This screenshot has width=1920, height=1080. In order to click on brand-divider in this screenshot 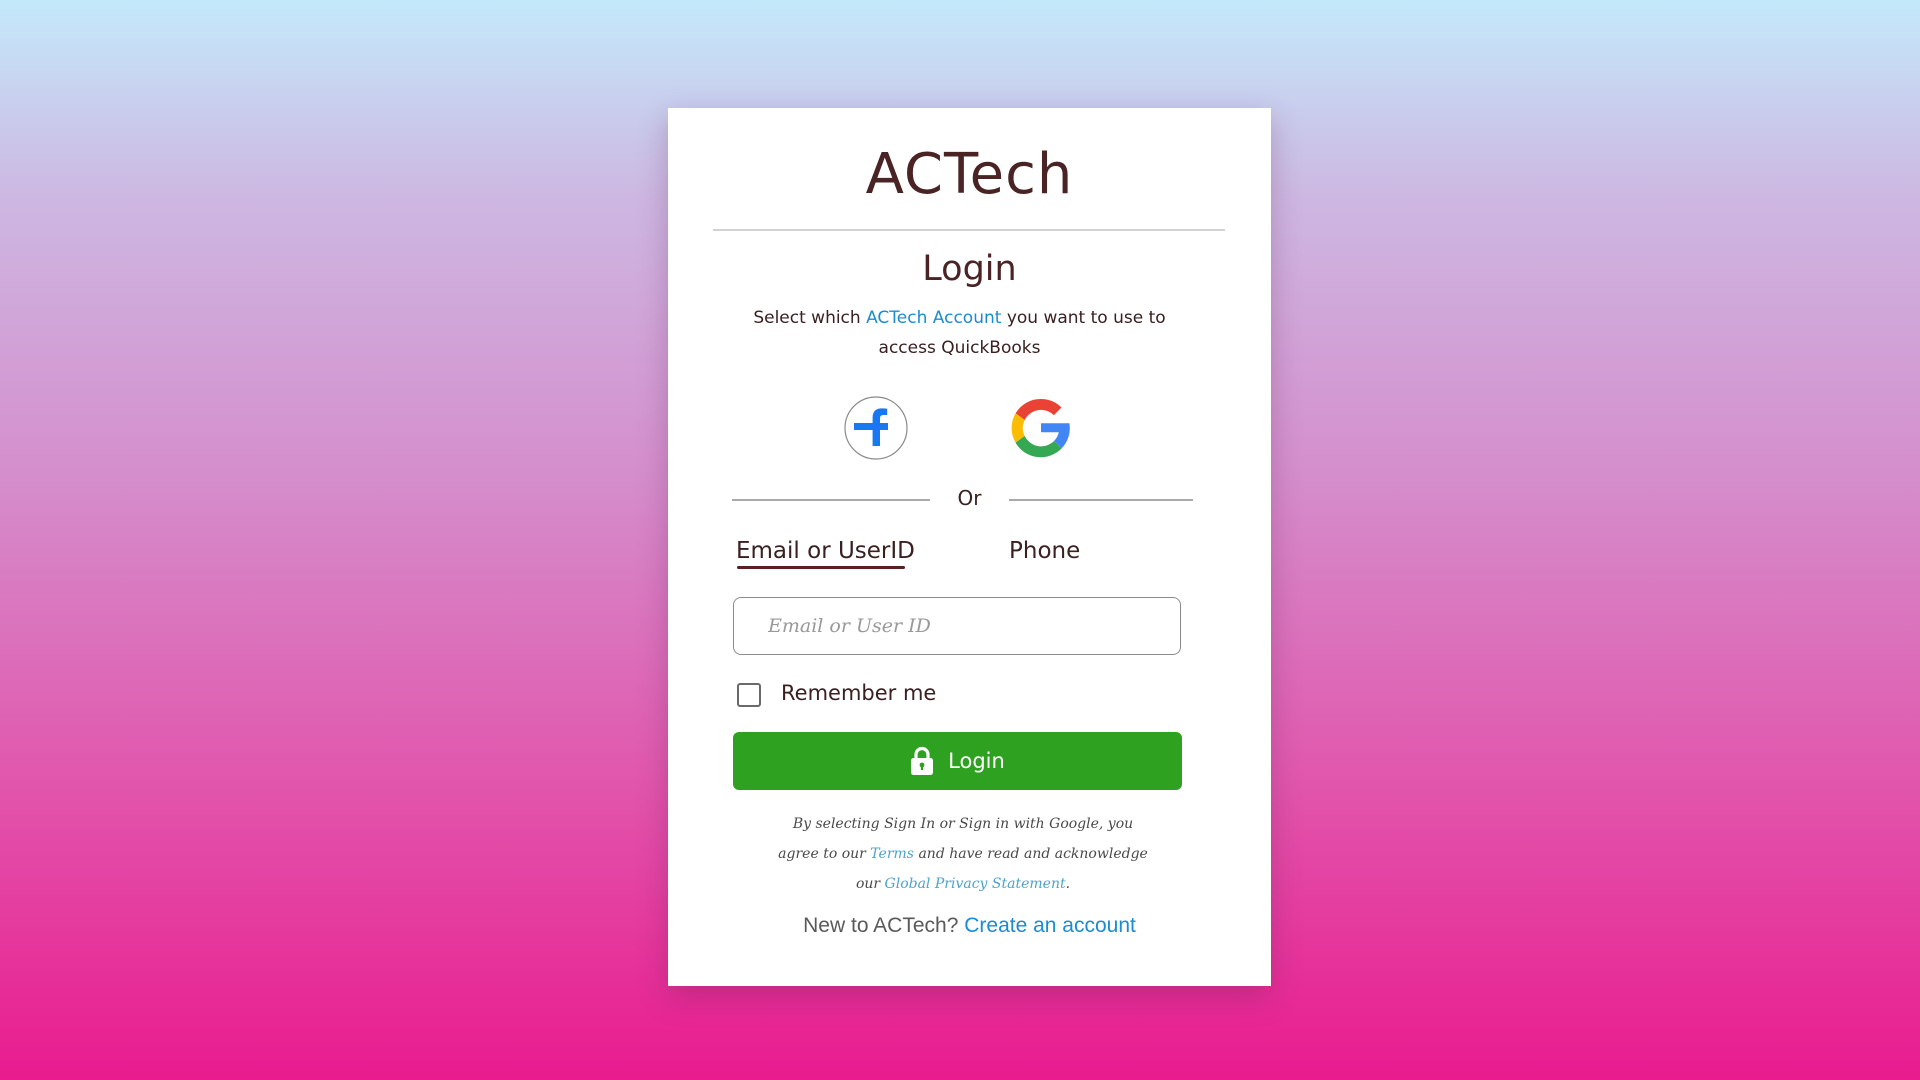, I will do `click(969, 230)`.